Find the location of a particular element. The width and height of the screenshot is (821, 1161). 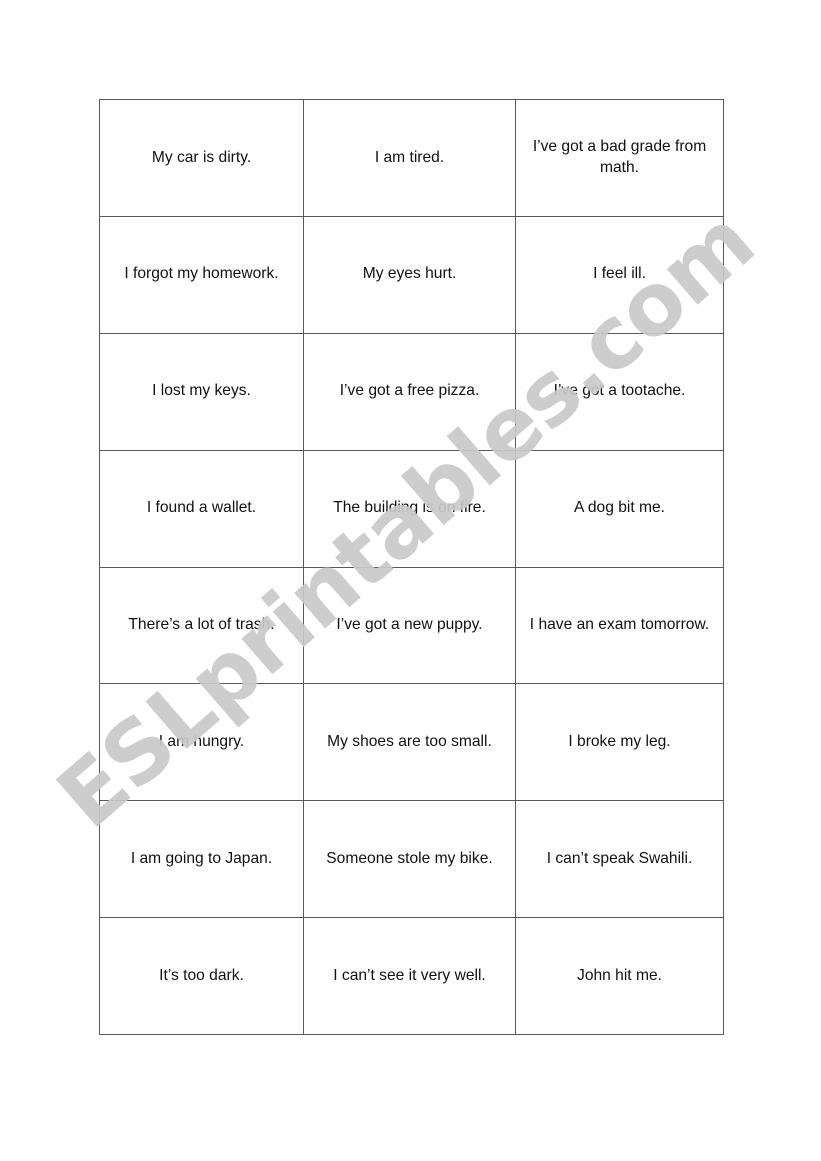

card-cell: The building is on fire. is located at coordinates (409, 508).